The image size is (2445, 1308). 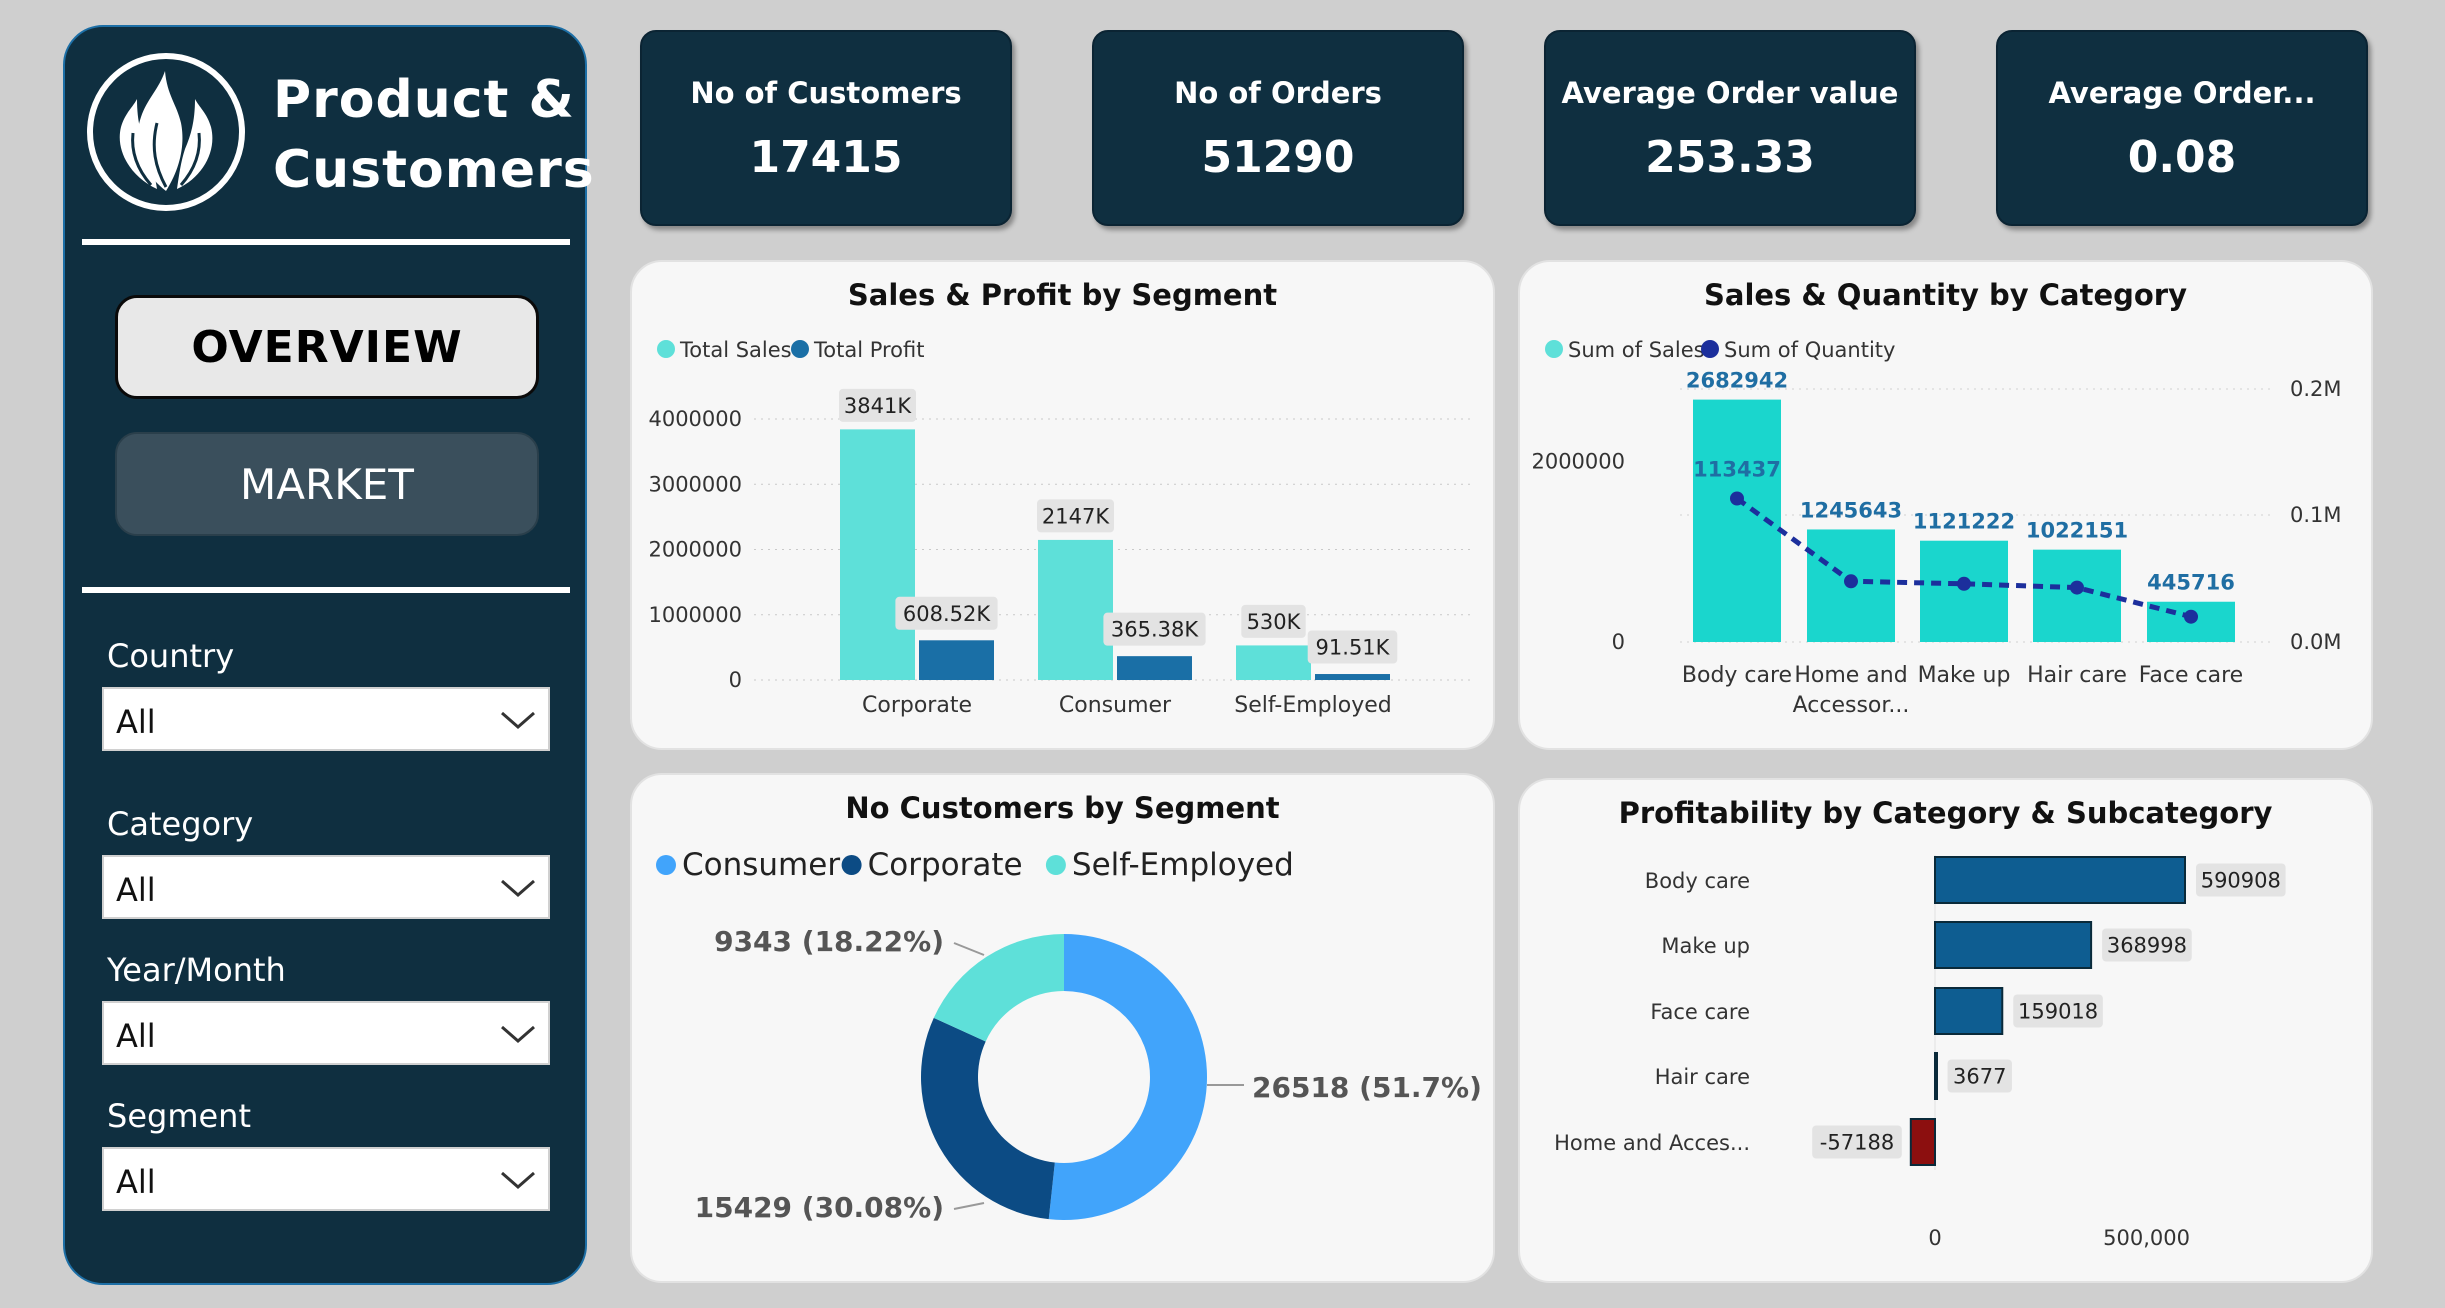 I want to click on legend-label: Self-Employed, so click(x=1183, y=865).